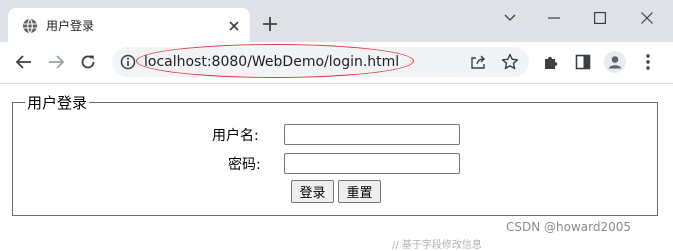 The image size is (673, 251). What do you see at coordinates (234, 26) in the screenshot?
I see `close-icon` at bounding box center [234, 26].